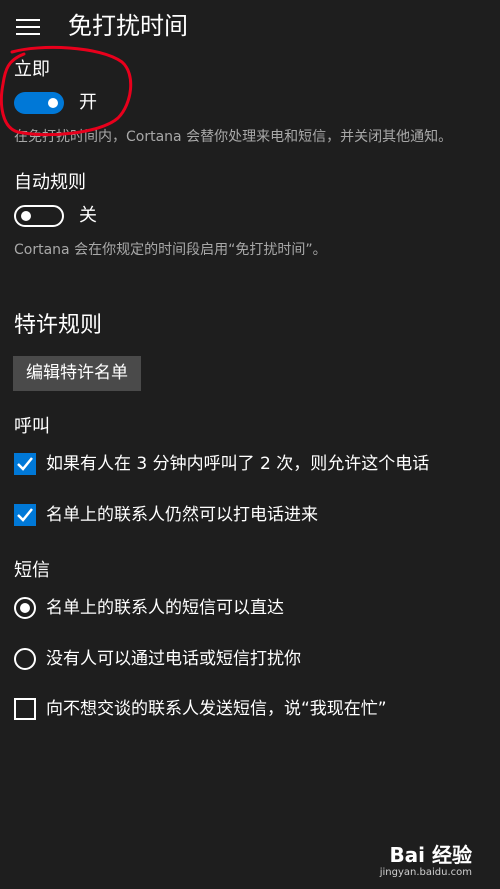 The image size is (500, 889). I want to click on list-contacts-call-label: 名单上的联系人仍然可以打电话进来, so click(182, 515).